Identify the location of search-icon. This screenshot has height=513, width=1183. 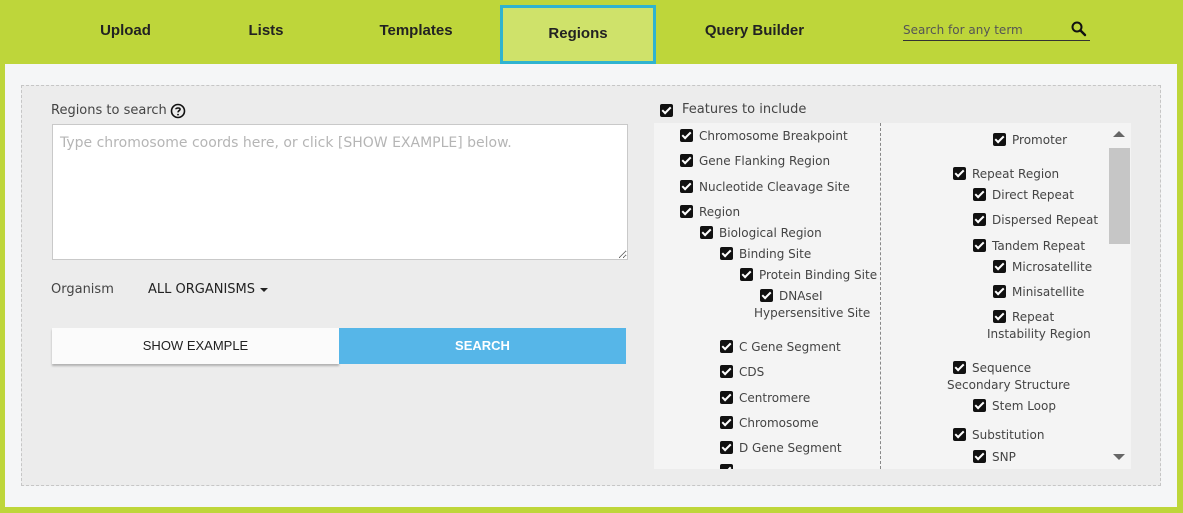
(1079, 29).